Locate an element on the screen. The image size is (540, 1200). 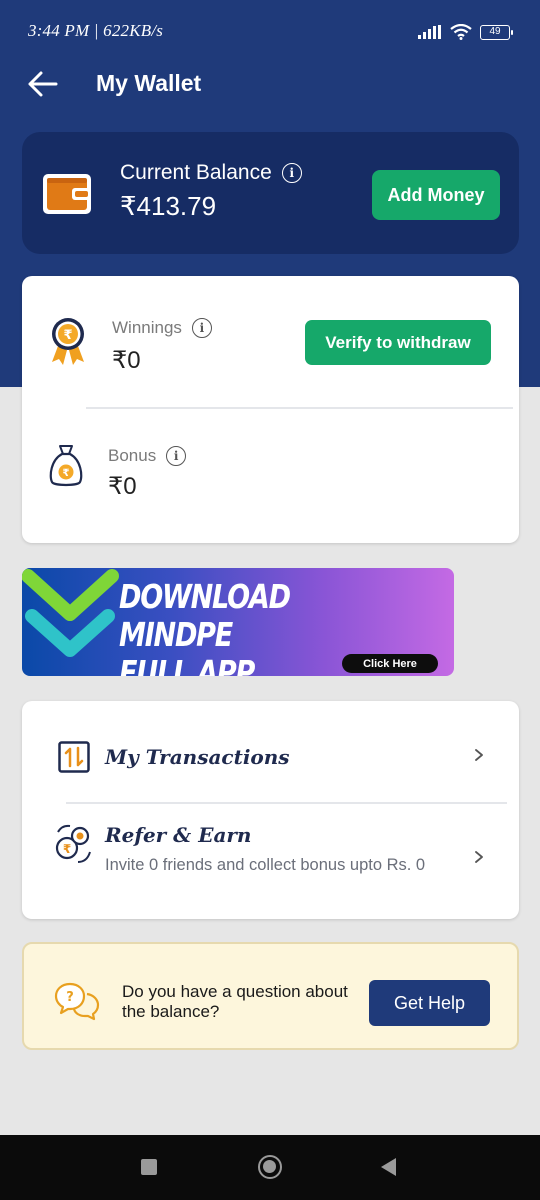
wifi-icon is located at coordinates (461, 32).